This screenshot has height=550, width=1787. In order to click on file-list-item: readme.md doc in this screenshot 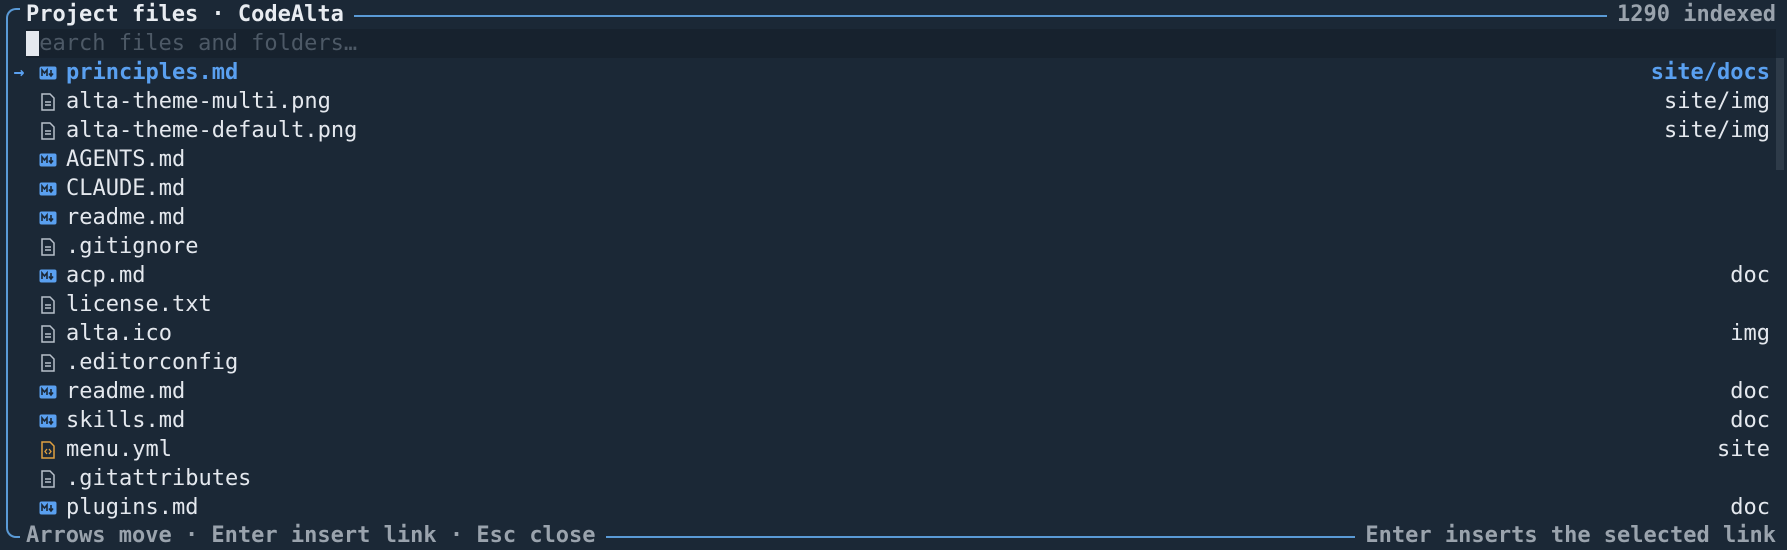, I will do `click(891, 391)`.